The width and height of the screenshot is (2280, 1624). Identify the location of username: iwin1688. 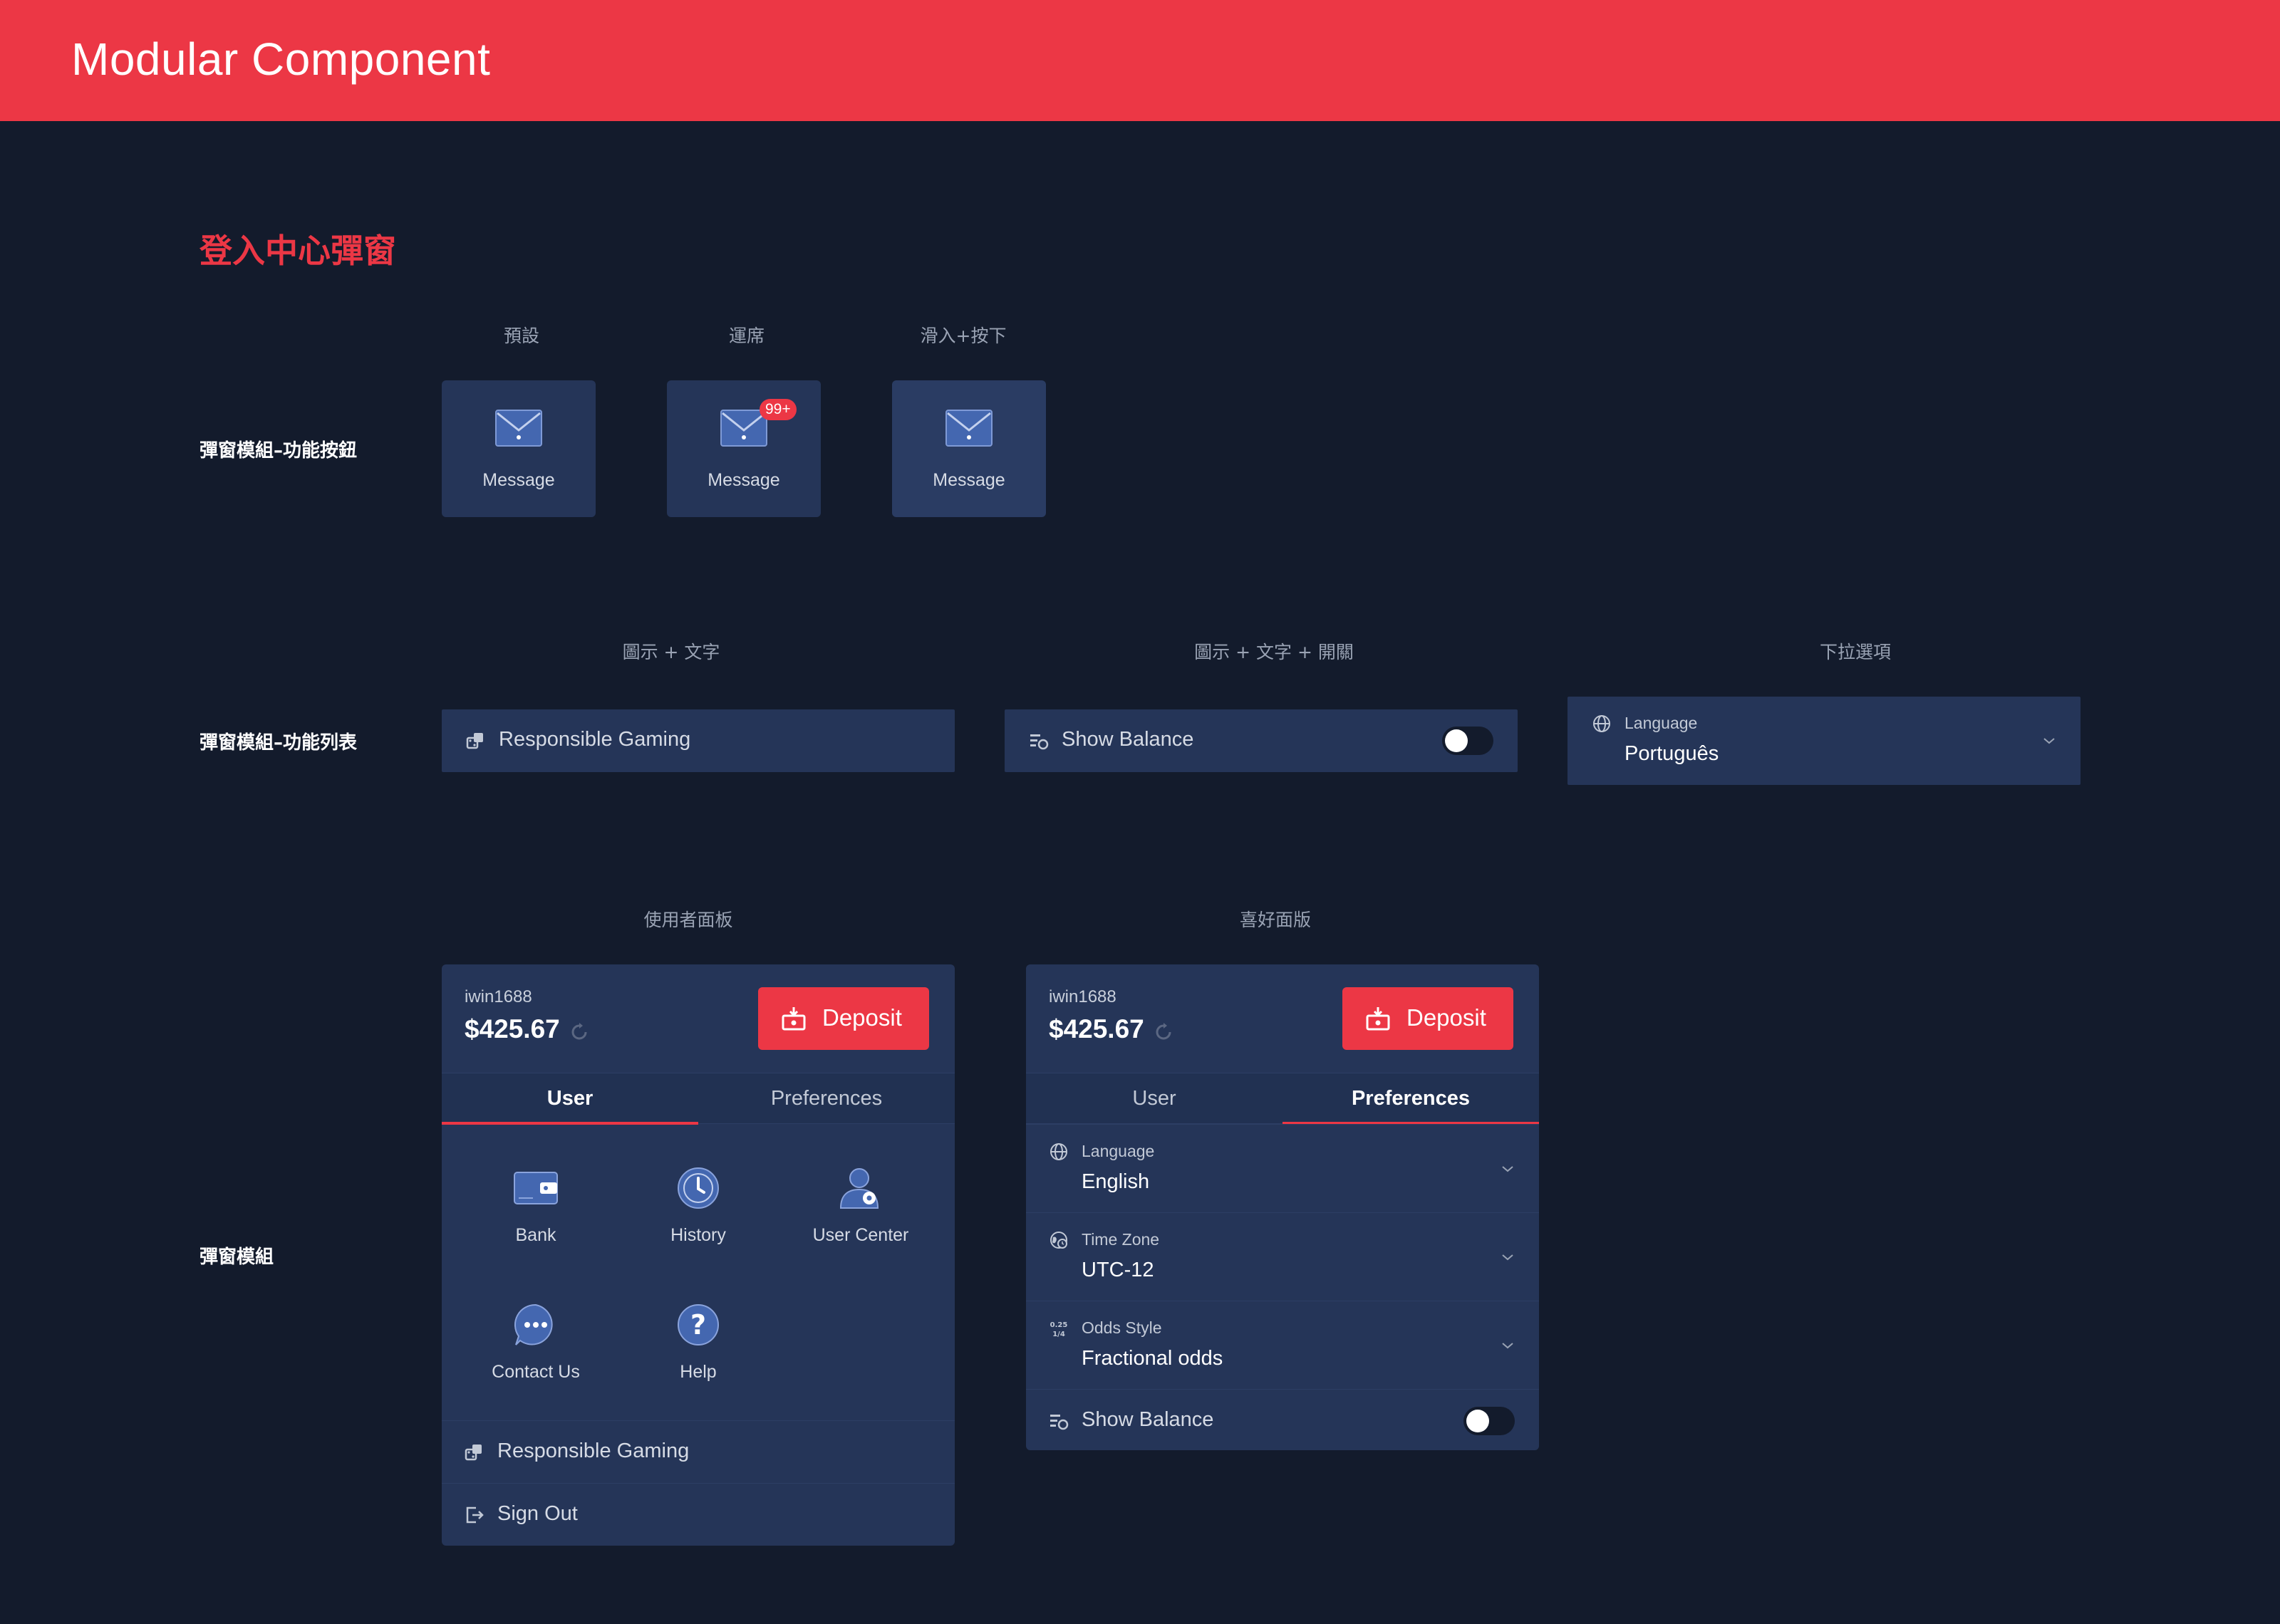
(1082, 996).